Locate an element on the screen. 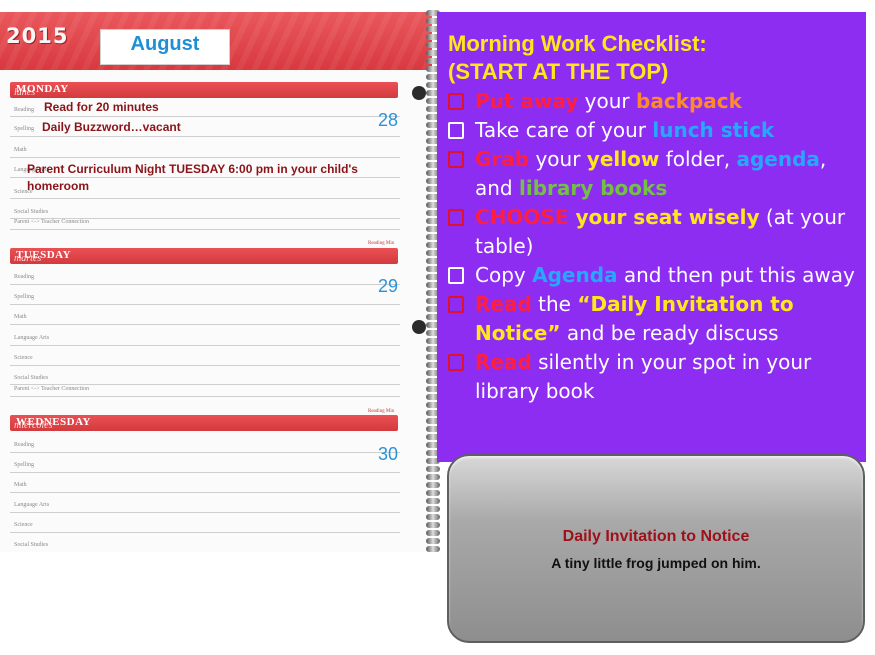 The width and height of the screenshot is (875, 655). item-text: the is located at coordinates (554, 304).